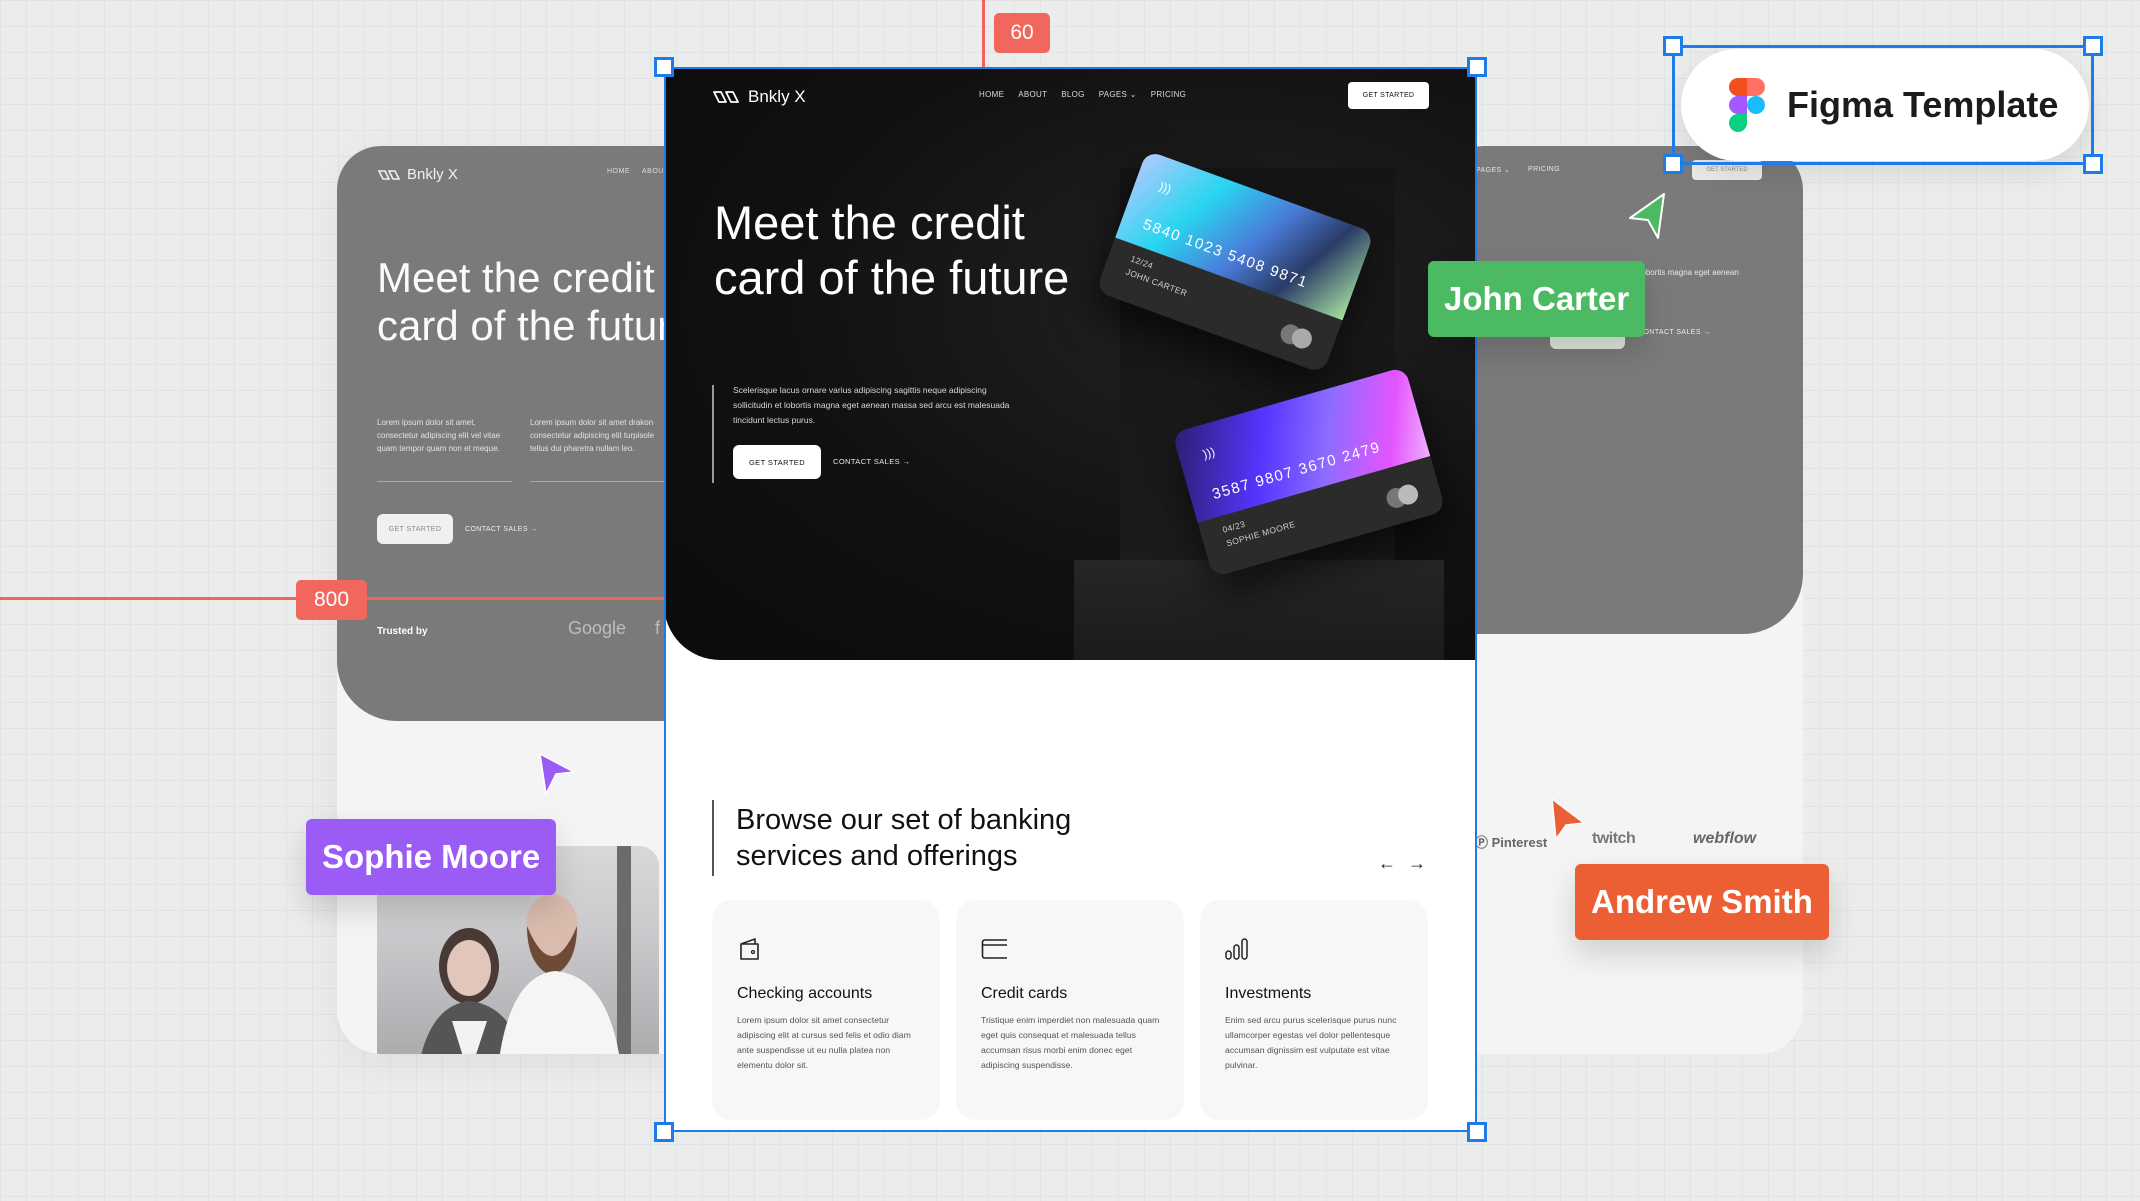 The width and height of the screenshot is (2140, 1201). What do you see at coordinates (1537, 299) in the screenshot?
I see `collaborator-tag-john: John Carter` at bounding box center [1537, 299].